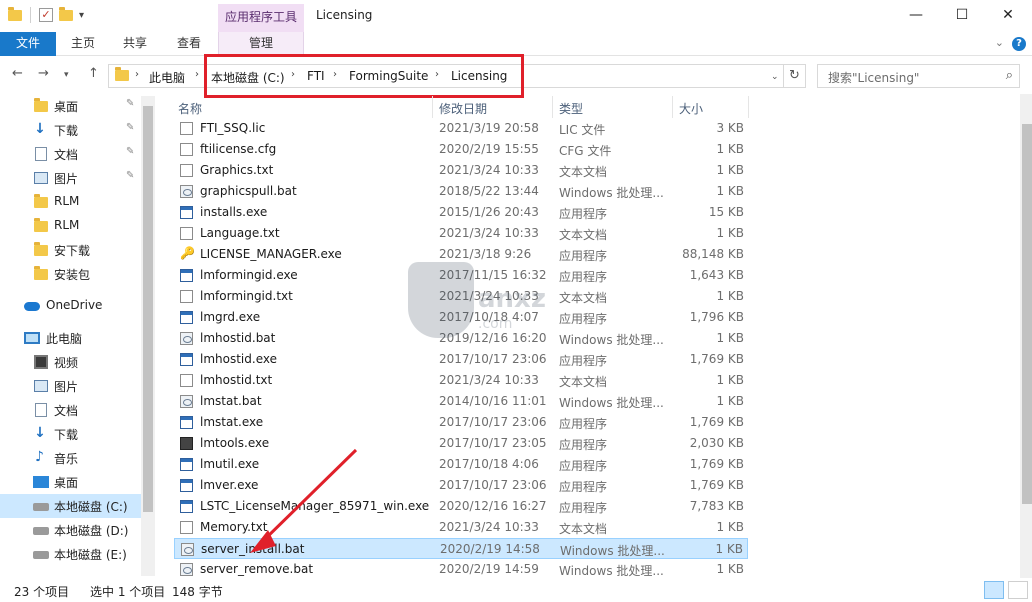 Image resolution: width=1032 pixels, height=602 pixels. I want to click on tab-file: 文件, so click(28, 44).